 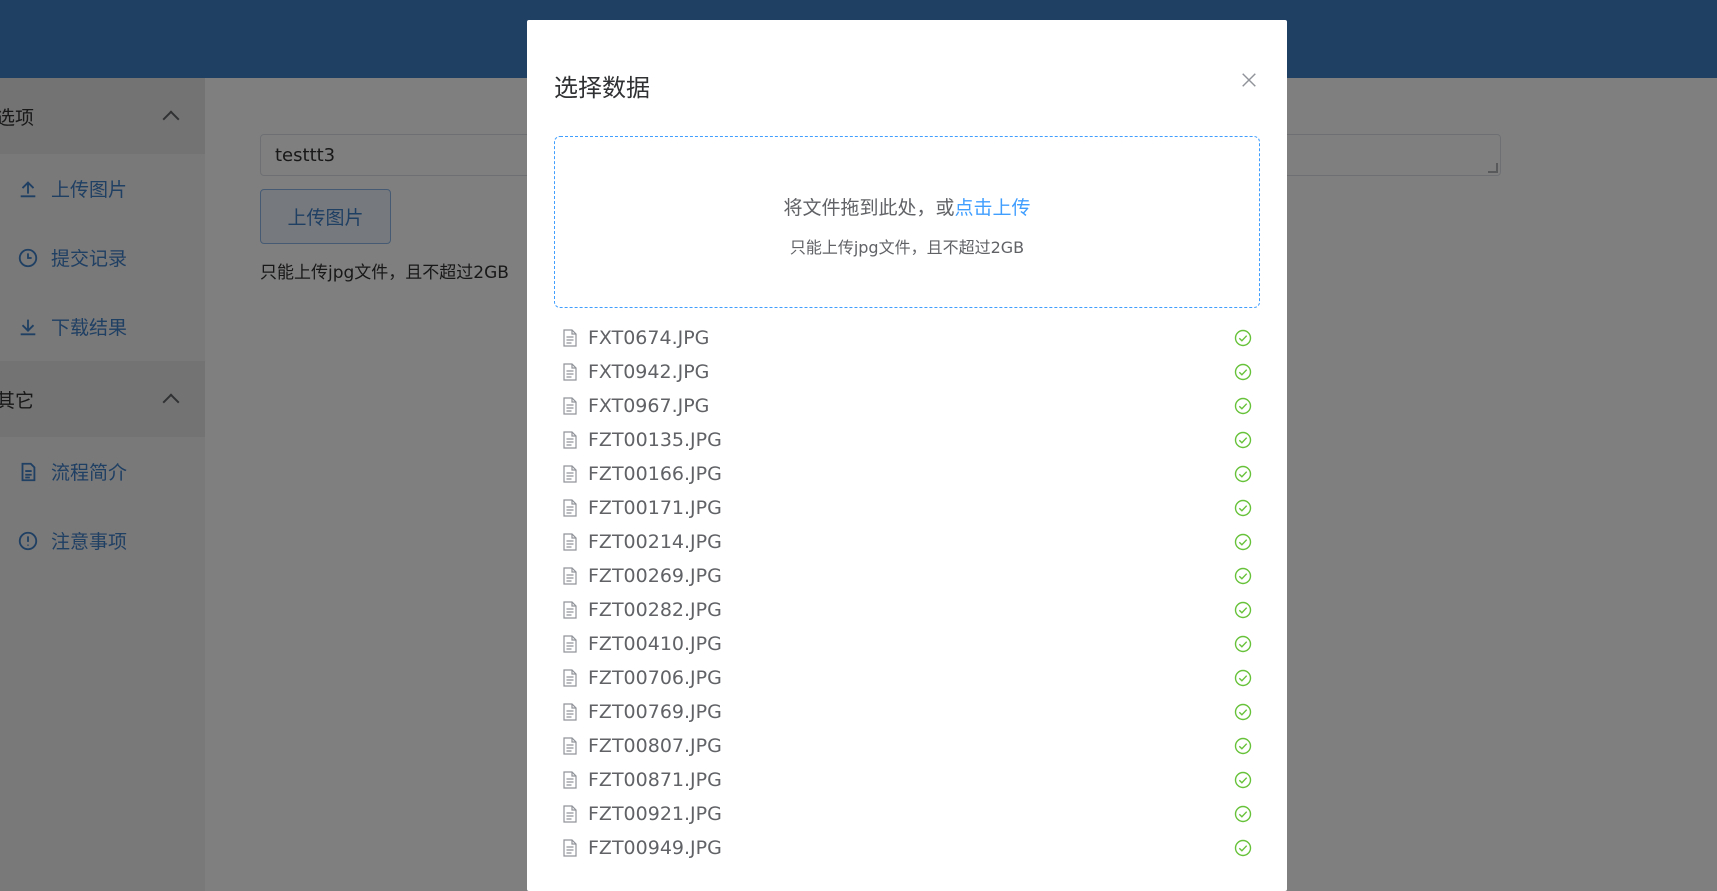 I want to click on dialog-title: 选择数据, so click(x=602, y=88).